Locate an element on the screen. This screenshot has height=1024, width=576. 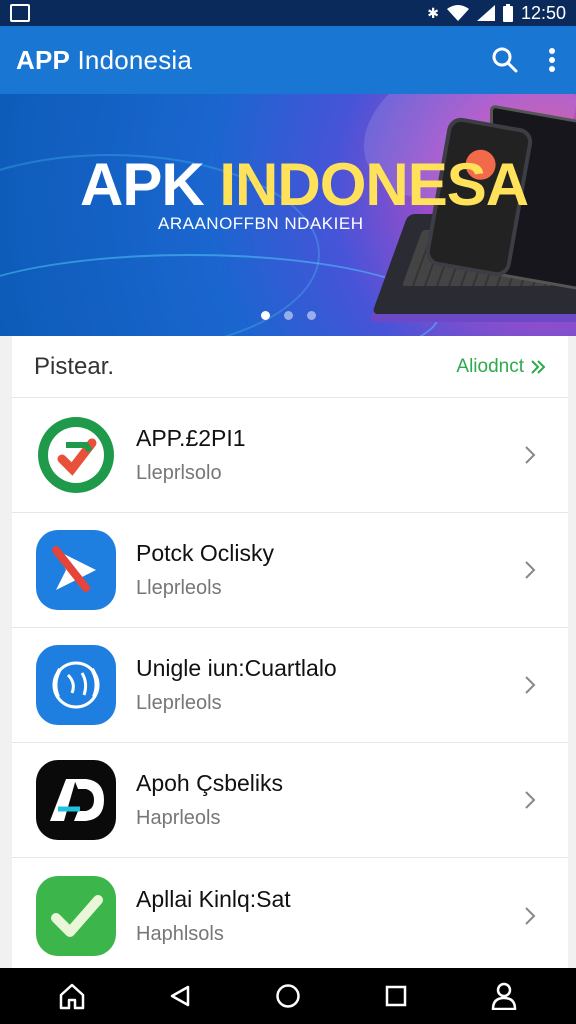
see-all-link: Aliodnct is located at coordinates (501, 367).